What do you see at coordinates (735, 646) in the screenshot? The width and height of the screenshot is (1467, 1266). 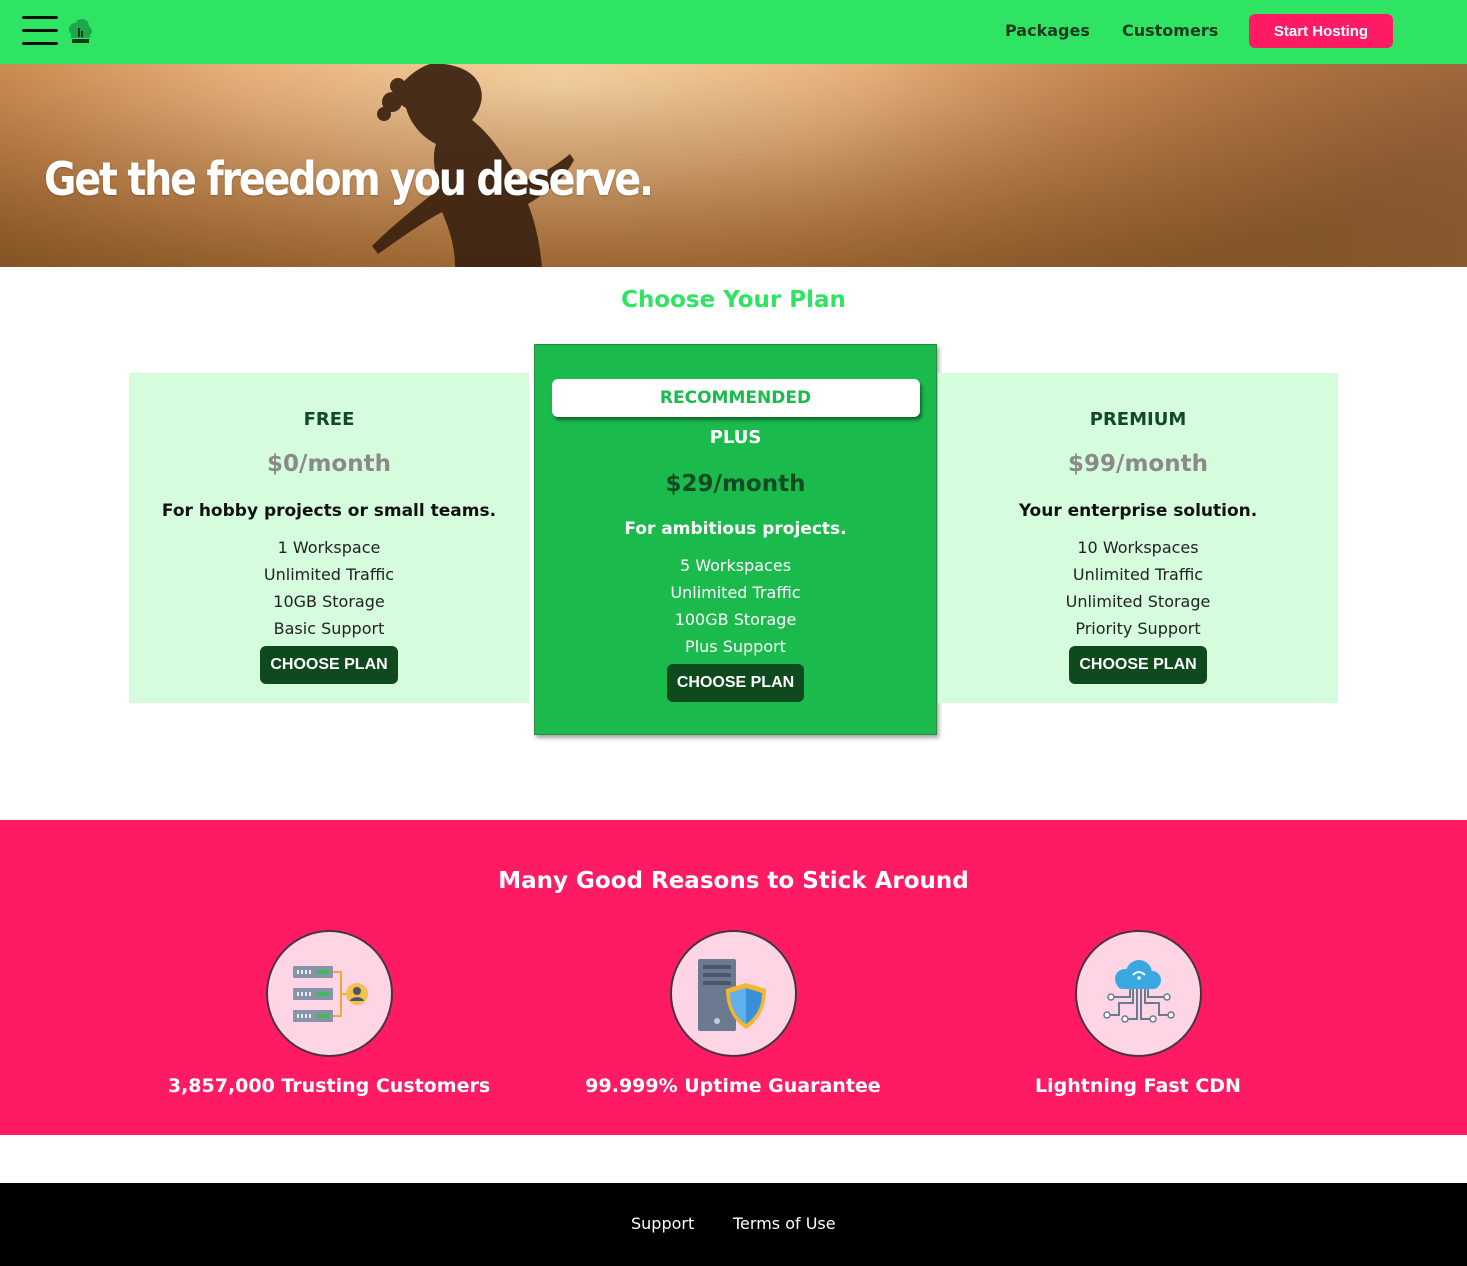 I see `plan-feature: Plus Support` at bounding box center [735, 646].